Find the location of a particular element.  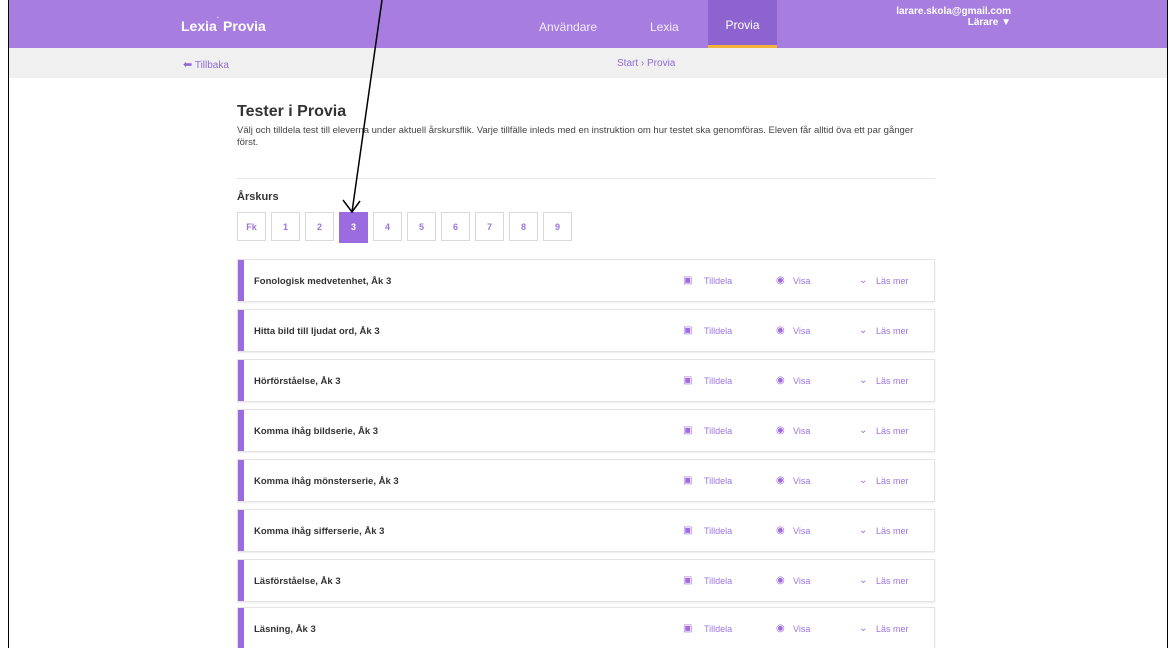

nav-item-anvandare: Användare is located at coordinates (568, 24).